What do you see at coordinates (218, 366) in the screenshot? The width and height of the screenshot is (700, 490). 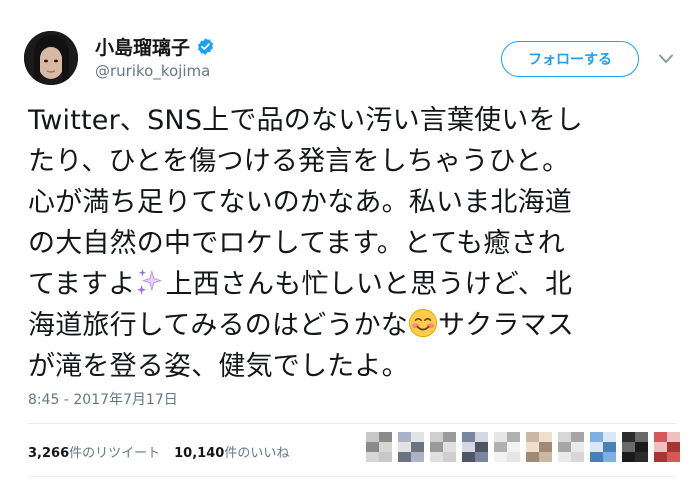 I see `tweet-line: が滝を登る姿、健気でしたよ。` at bounding box center [218, 366].